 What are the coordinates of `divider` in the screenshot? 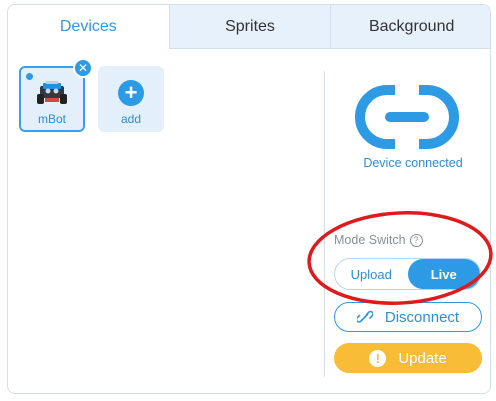 It's located at (324, 224).